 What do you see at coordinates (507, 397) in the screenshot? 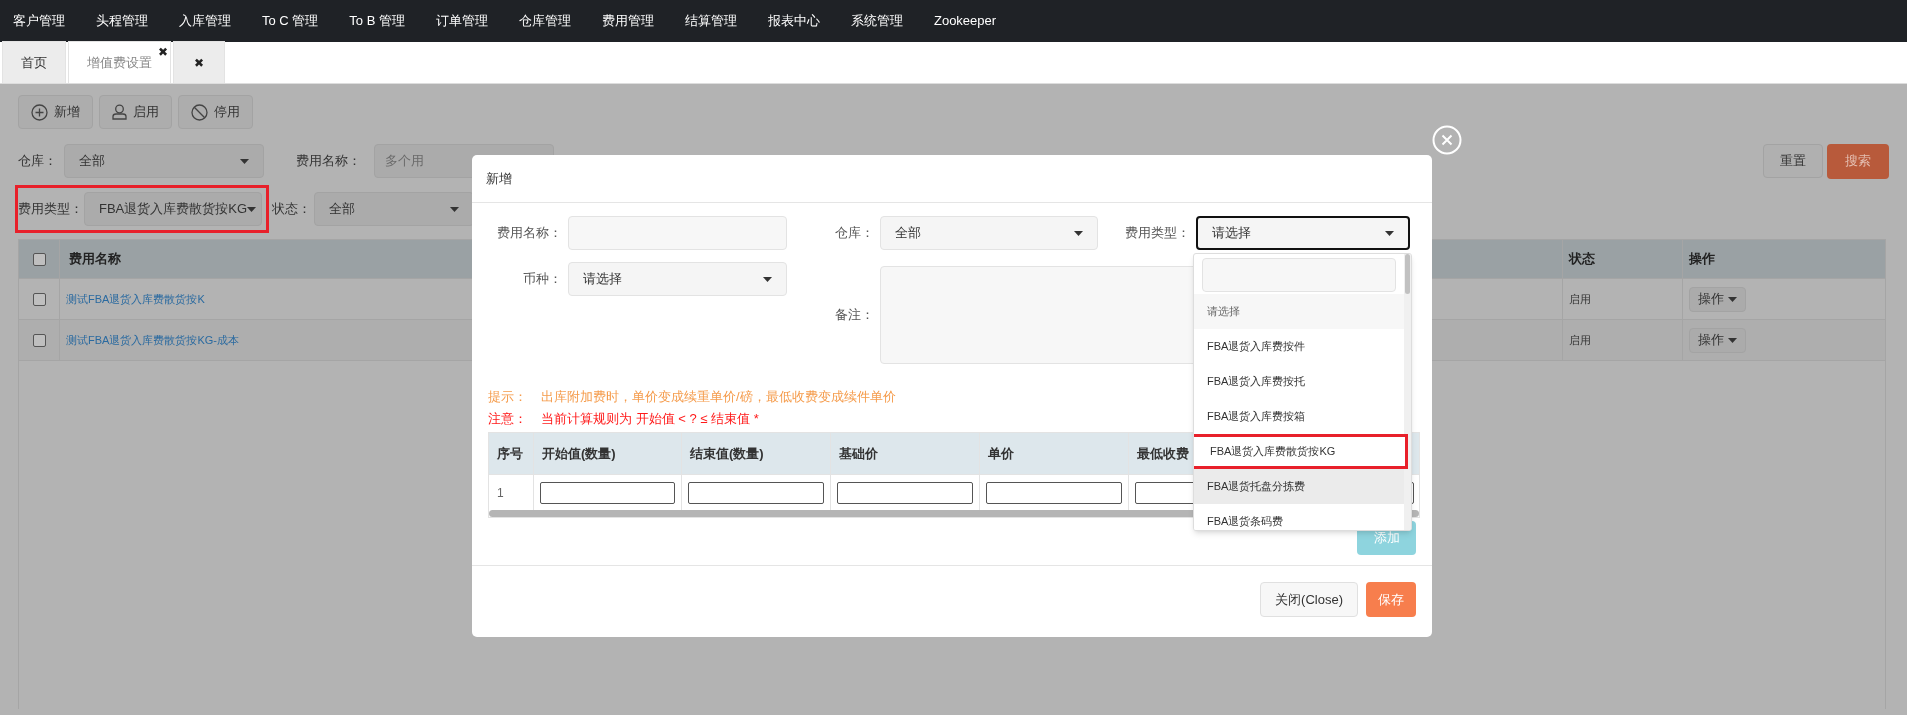
I see `tip-label: 提示：` at bounding box center [507, 397].